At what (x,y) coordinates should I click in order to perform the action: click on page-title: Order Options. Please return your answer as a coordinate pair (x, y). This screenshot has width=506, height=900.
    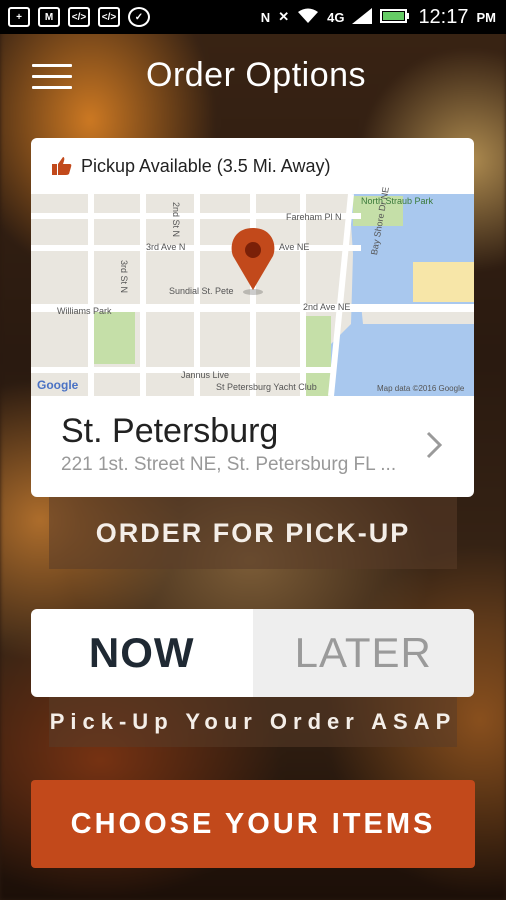
    Looking at the image, I should click on (256, 75).